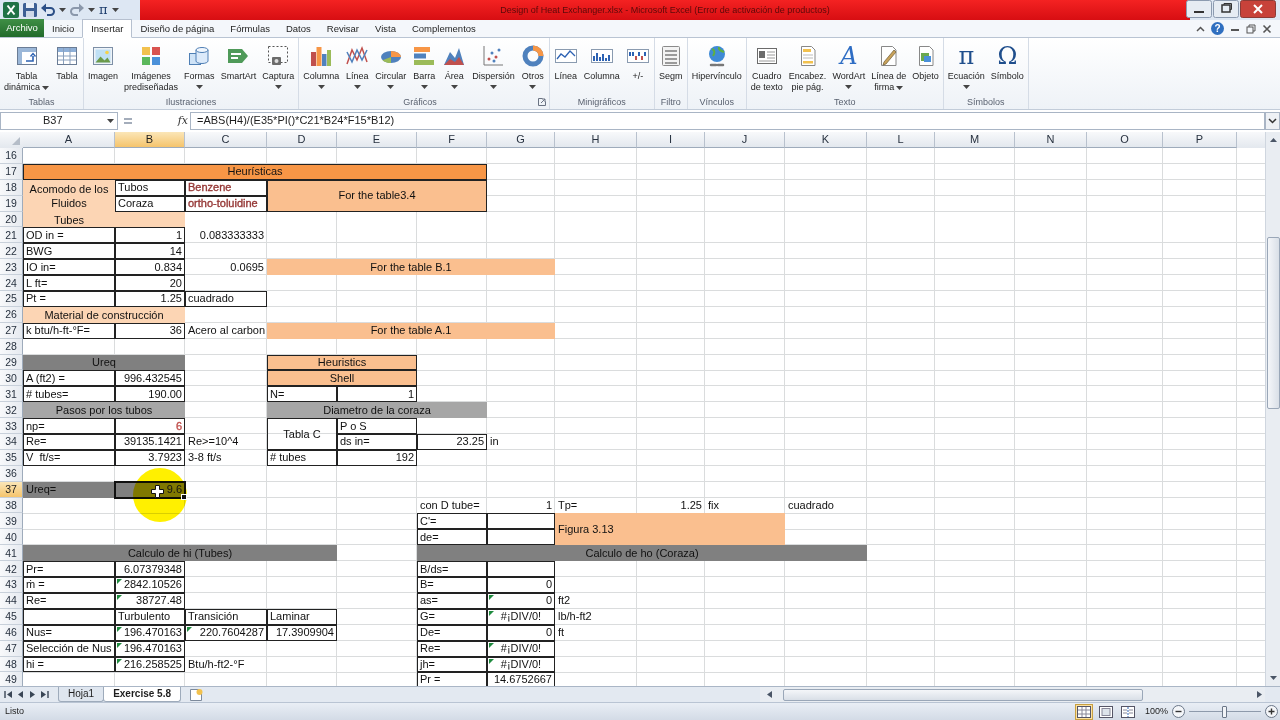 The height and width of the screenshot is (720, 1280). What do you see at coordinates (521, 140) in the screenshot?
I see `column-header: G` at bounding box center [521, 140].